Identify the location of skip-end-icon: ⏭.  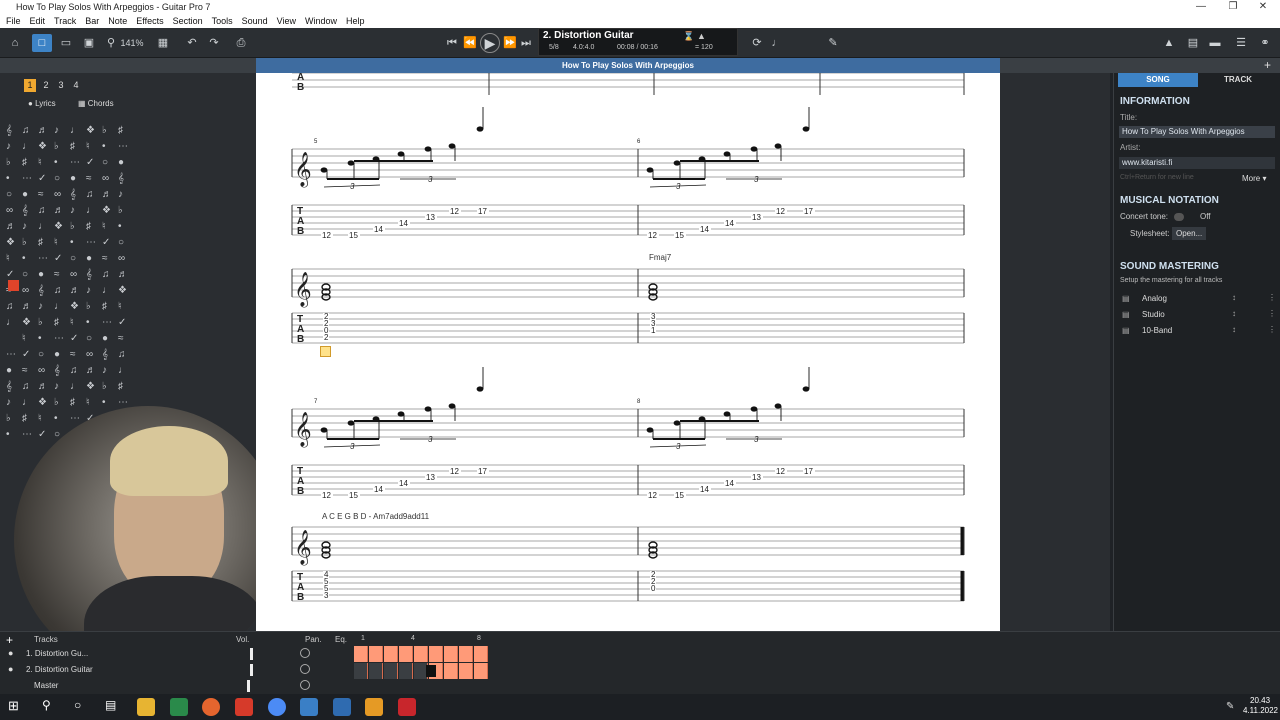
(526, 43).